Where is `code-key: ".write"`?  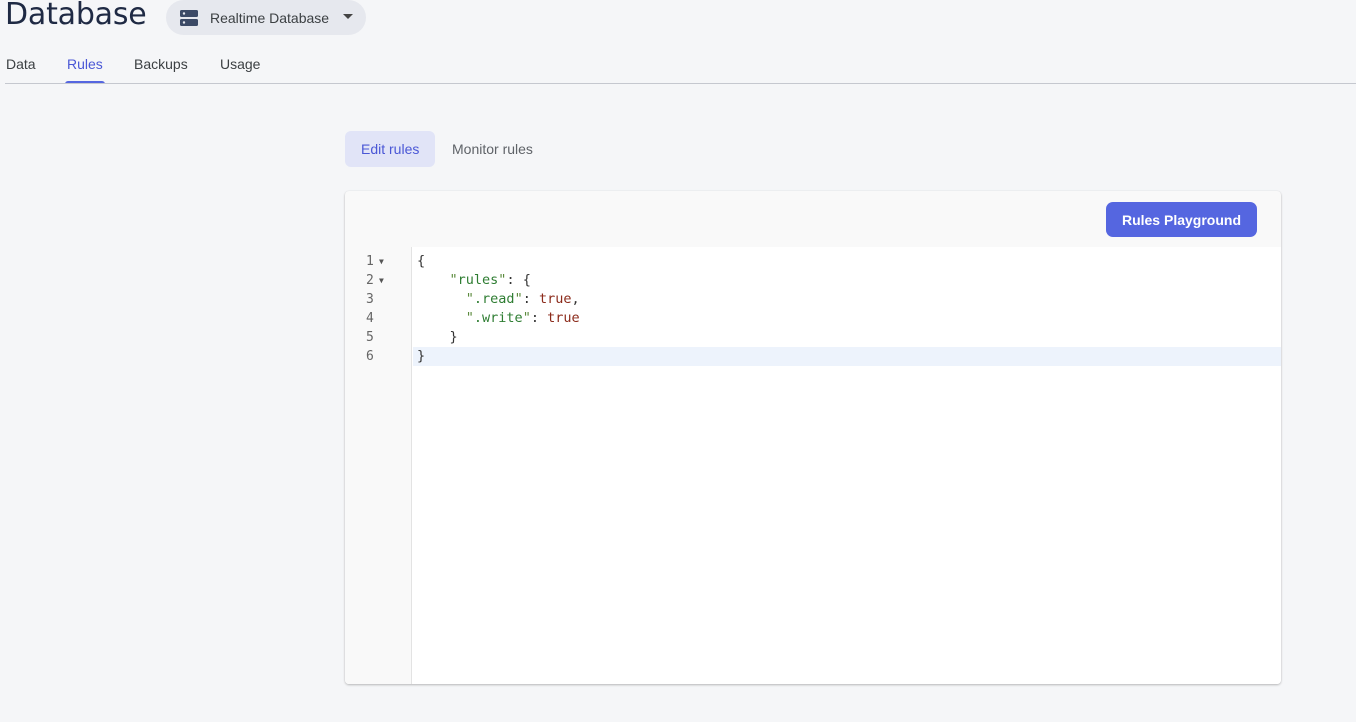
code-key: ".write" is located at coordinates (498, 318).